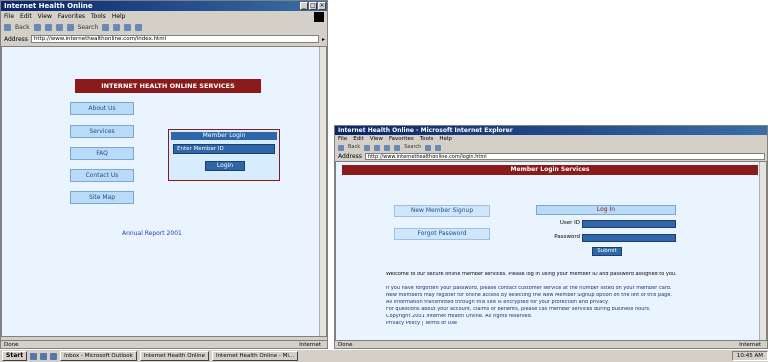 This screenshot has width=768, height=362. I want to click on maximize-icon: □, so click(313, 6).